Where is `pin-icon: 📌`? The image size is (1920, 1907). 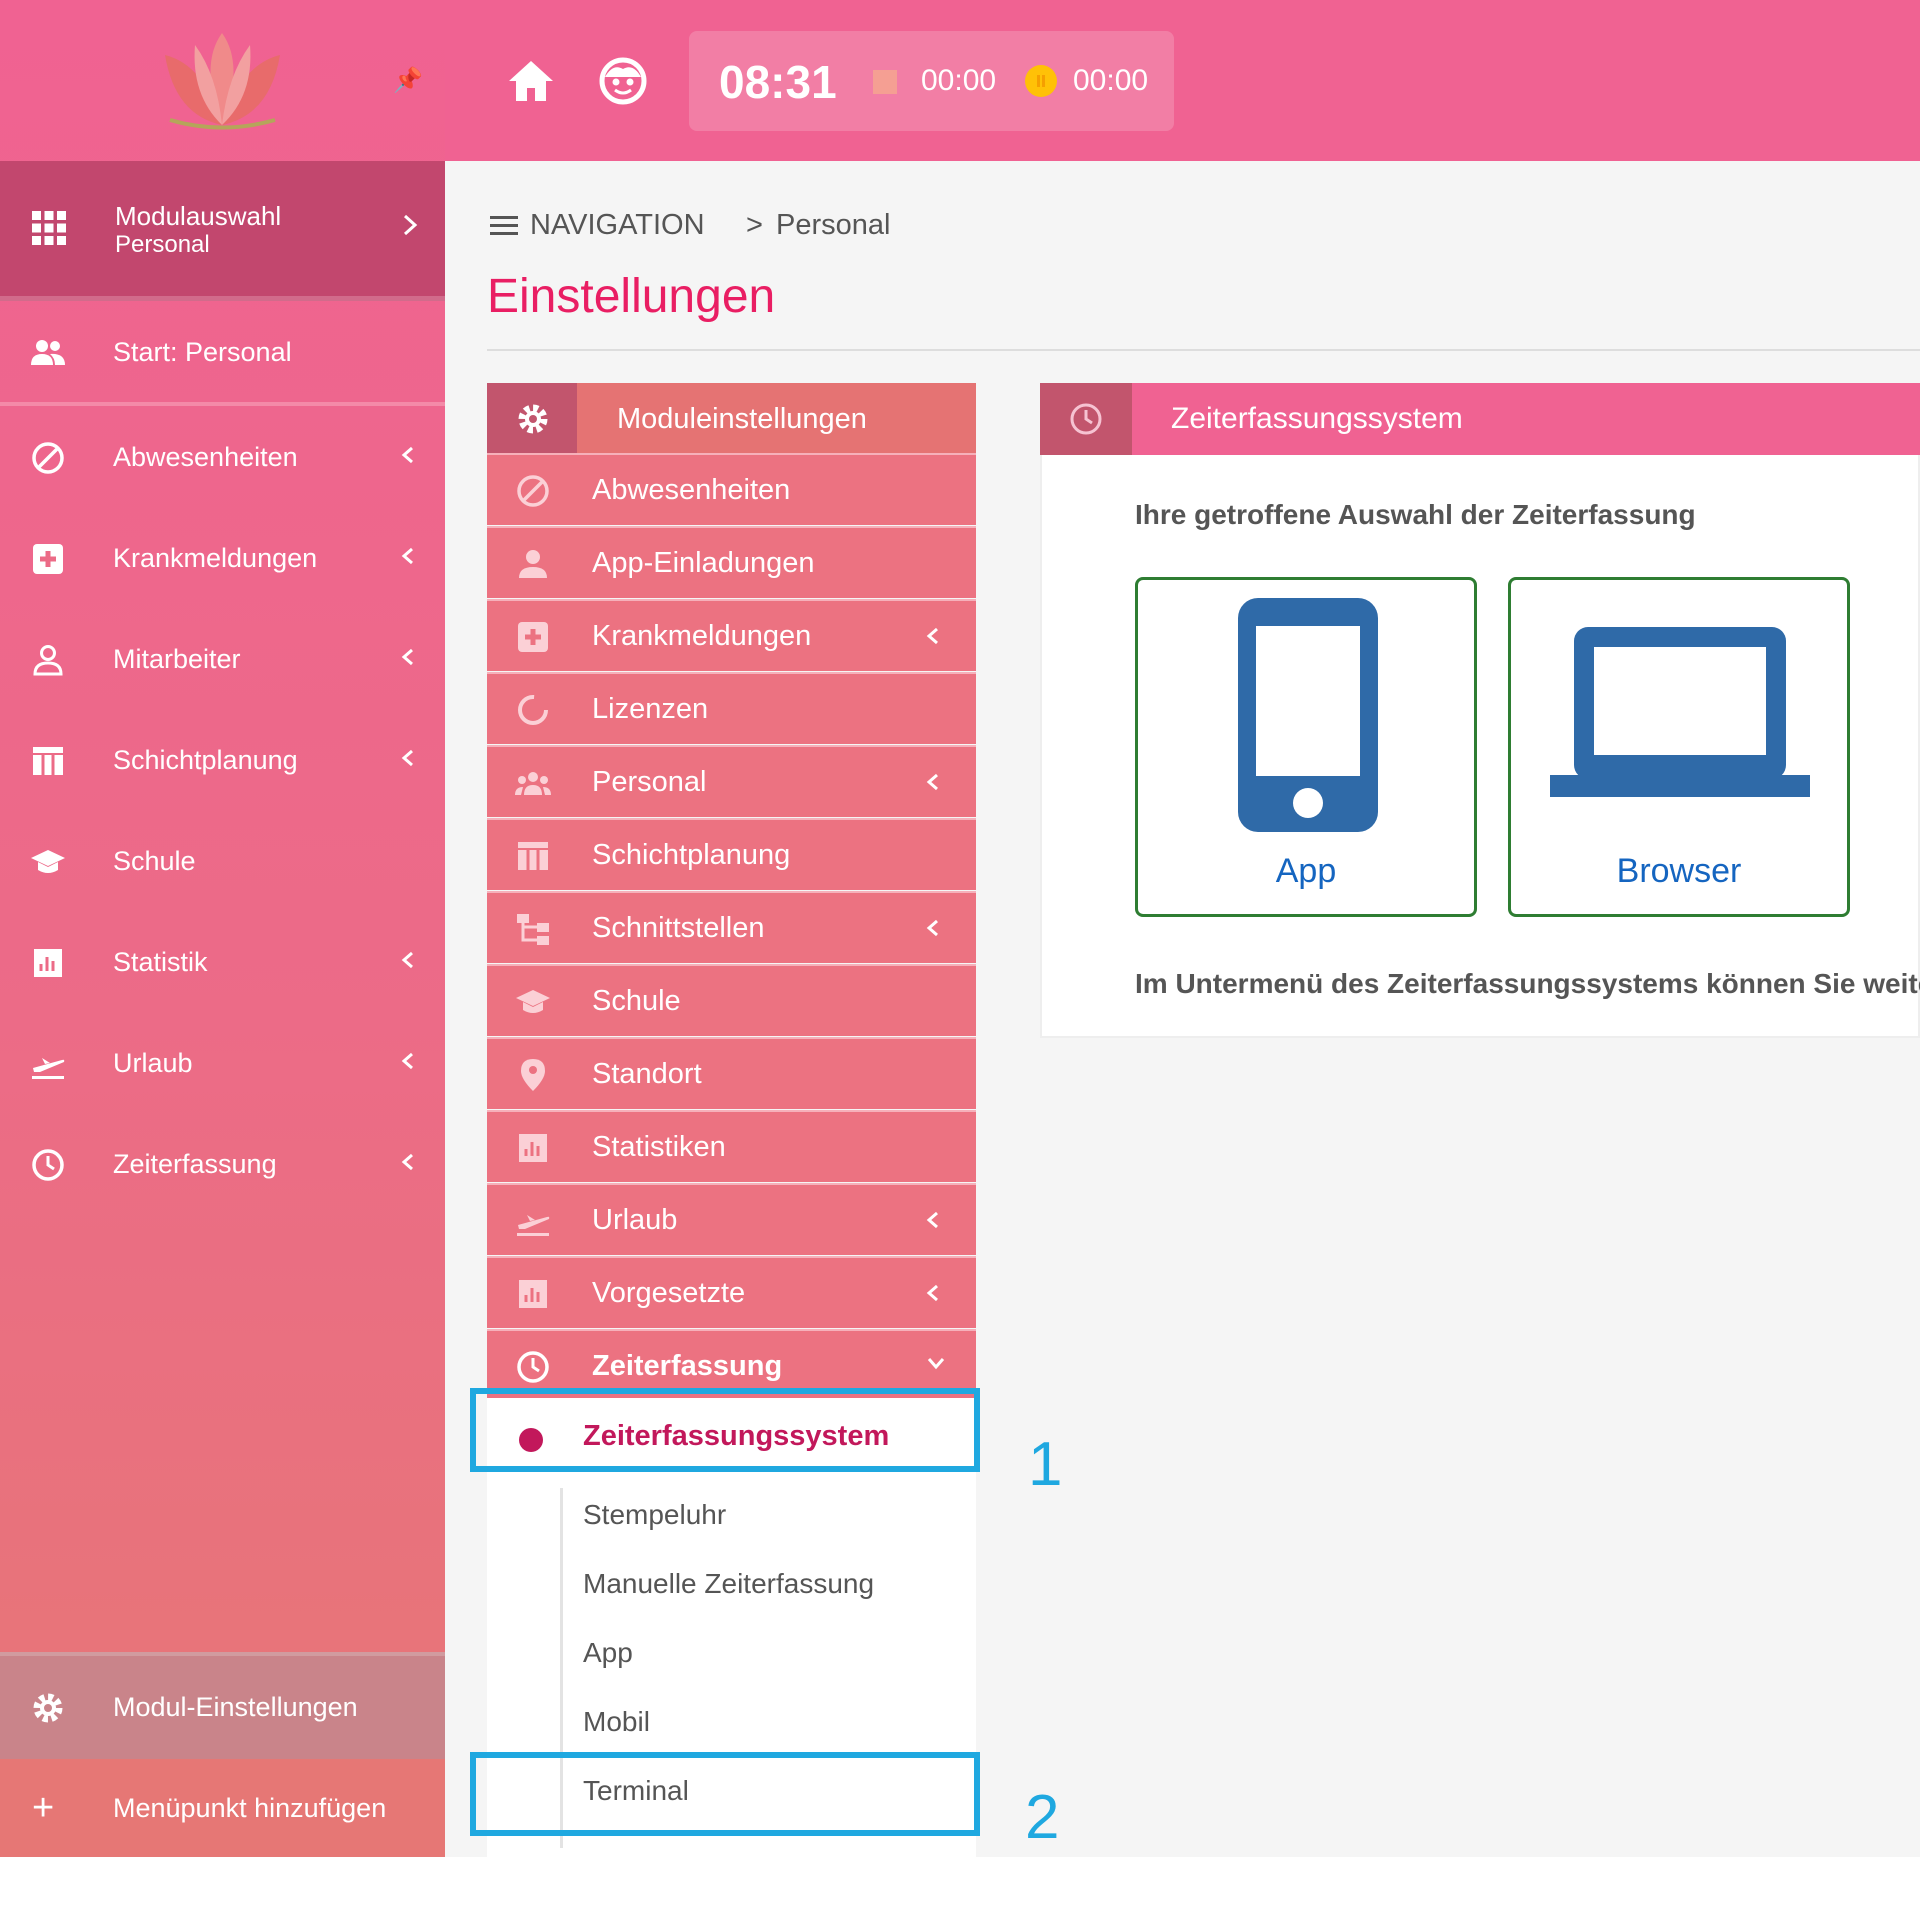
pin-icon: 📌 is located at coordinates (408, 80).